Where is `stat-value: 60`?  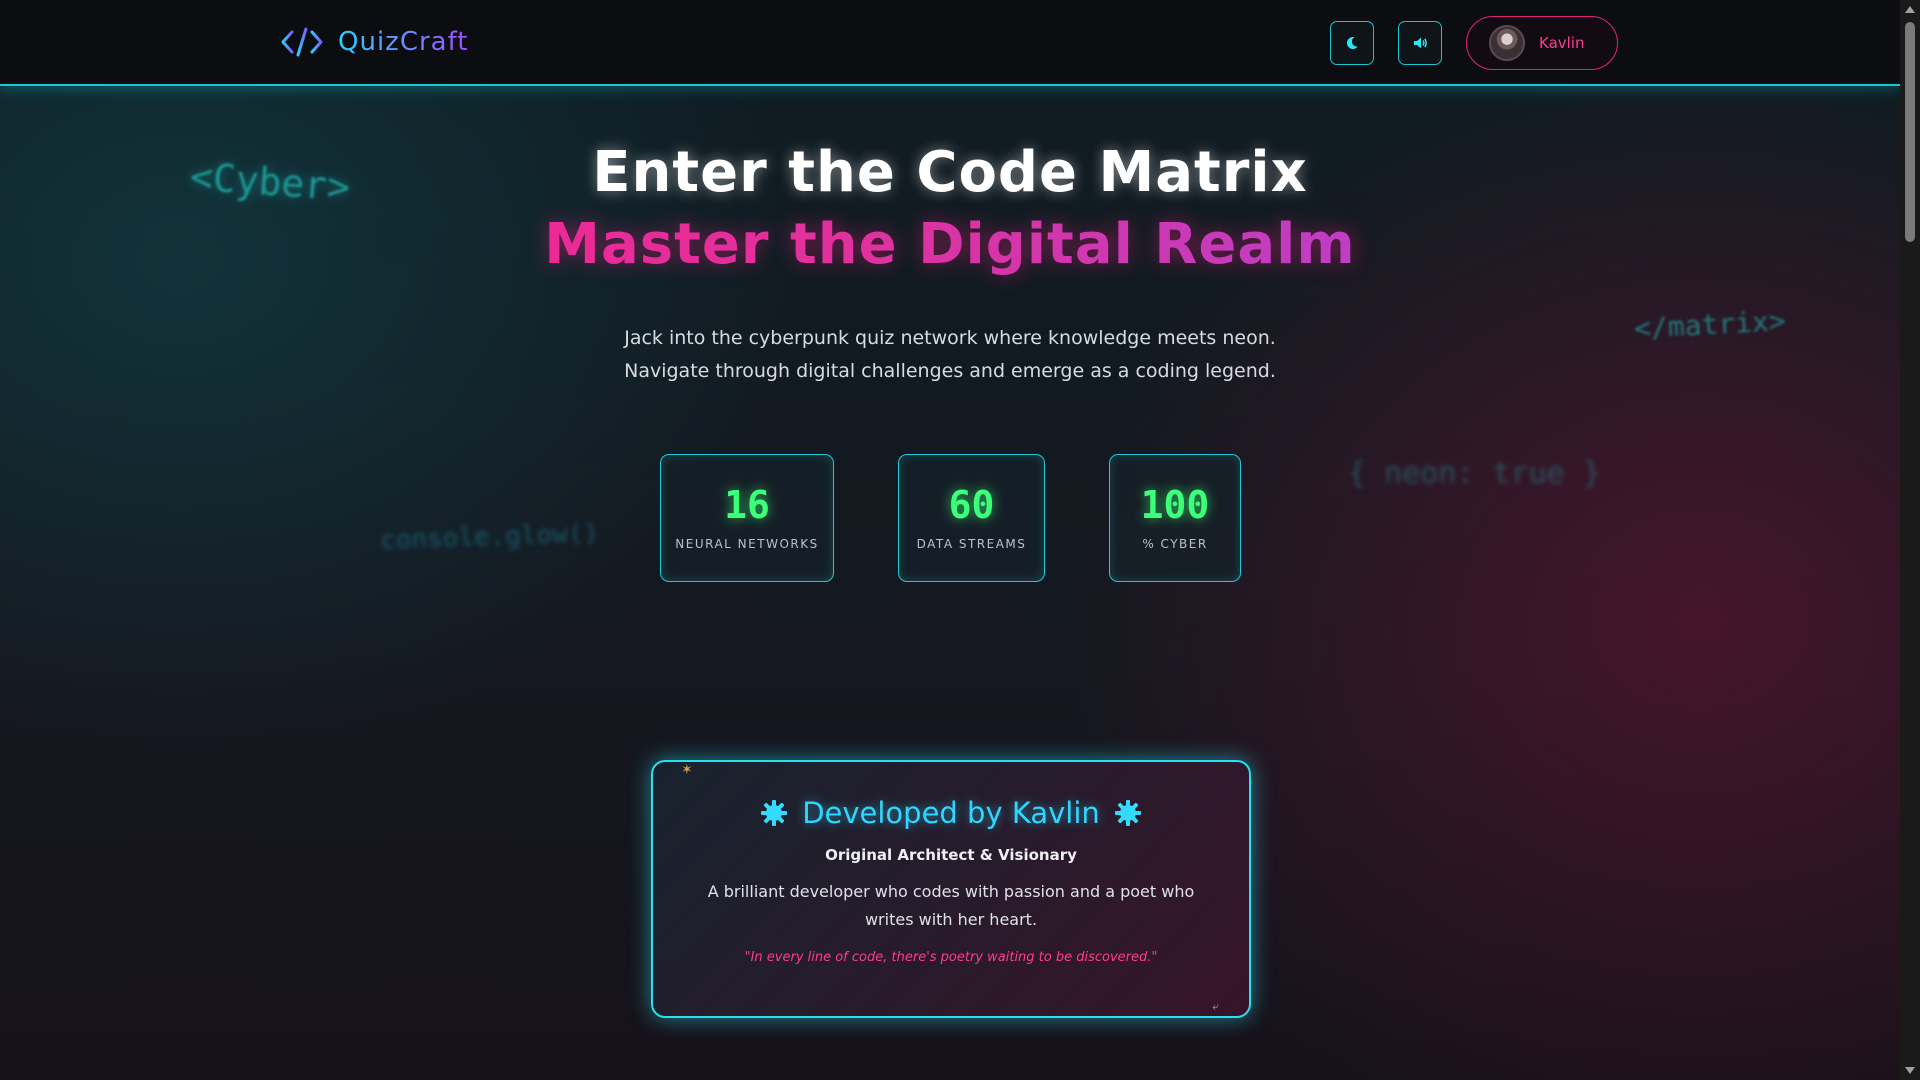
stat-value: 60 is located at coordinates (971, 505).